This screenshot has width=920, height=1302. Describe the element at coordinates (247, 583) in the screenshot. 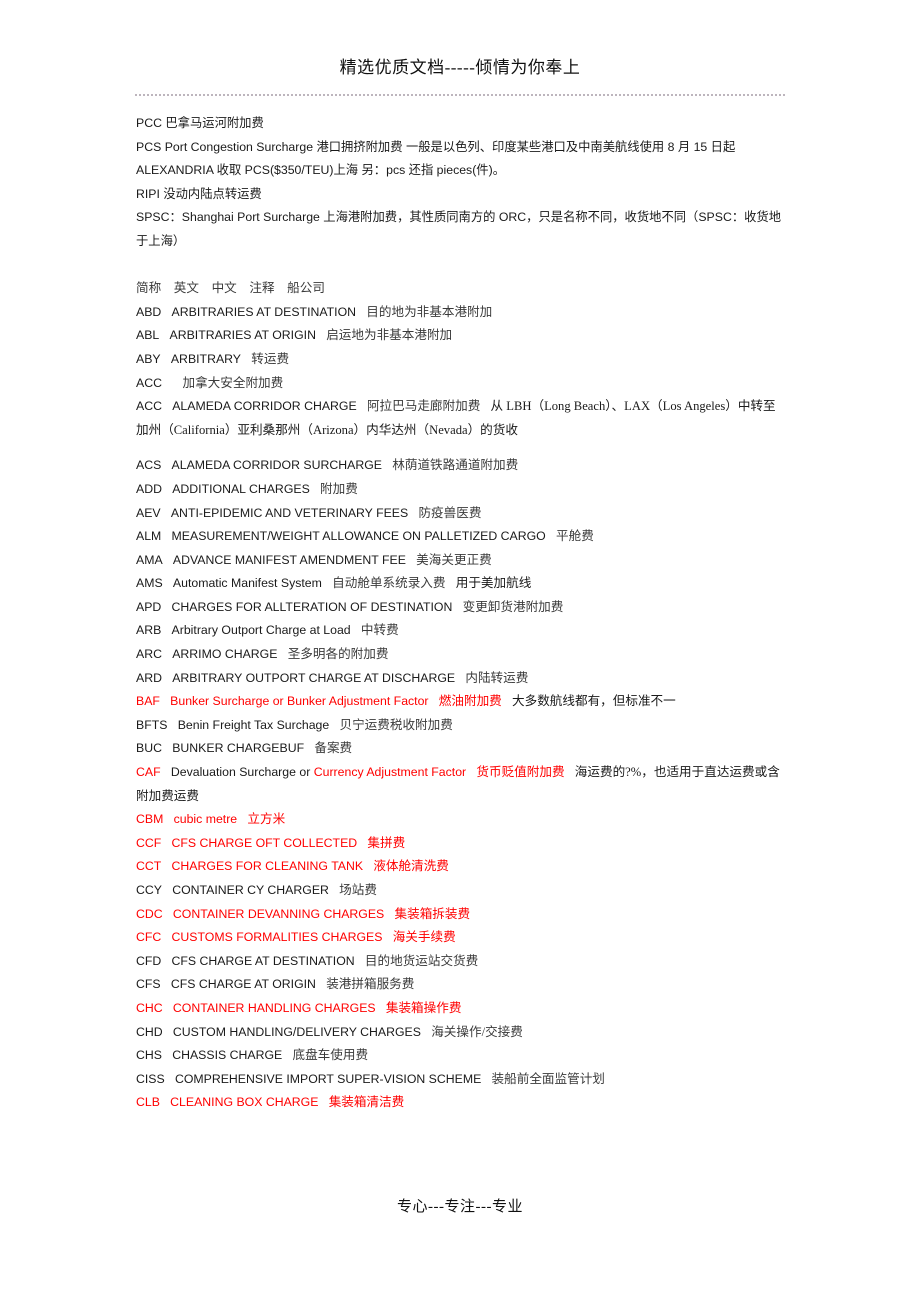

I see `glossary-english: Automatic Manifest System` at that location.